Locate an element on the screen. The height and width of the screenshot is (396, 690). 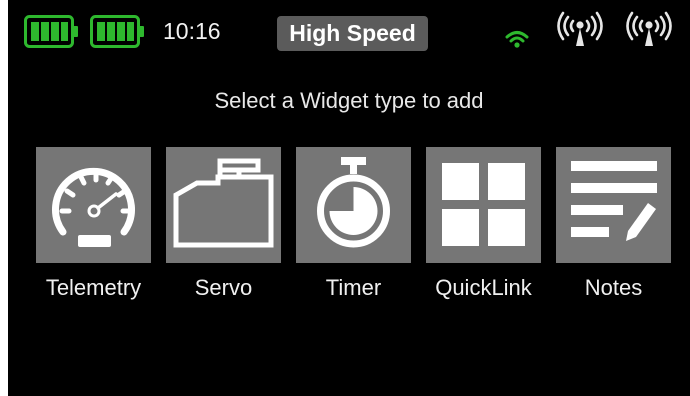
widget-quicklink-button: QuickLink is located at coordinates (483, 225).